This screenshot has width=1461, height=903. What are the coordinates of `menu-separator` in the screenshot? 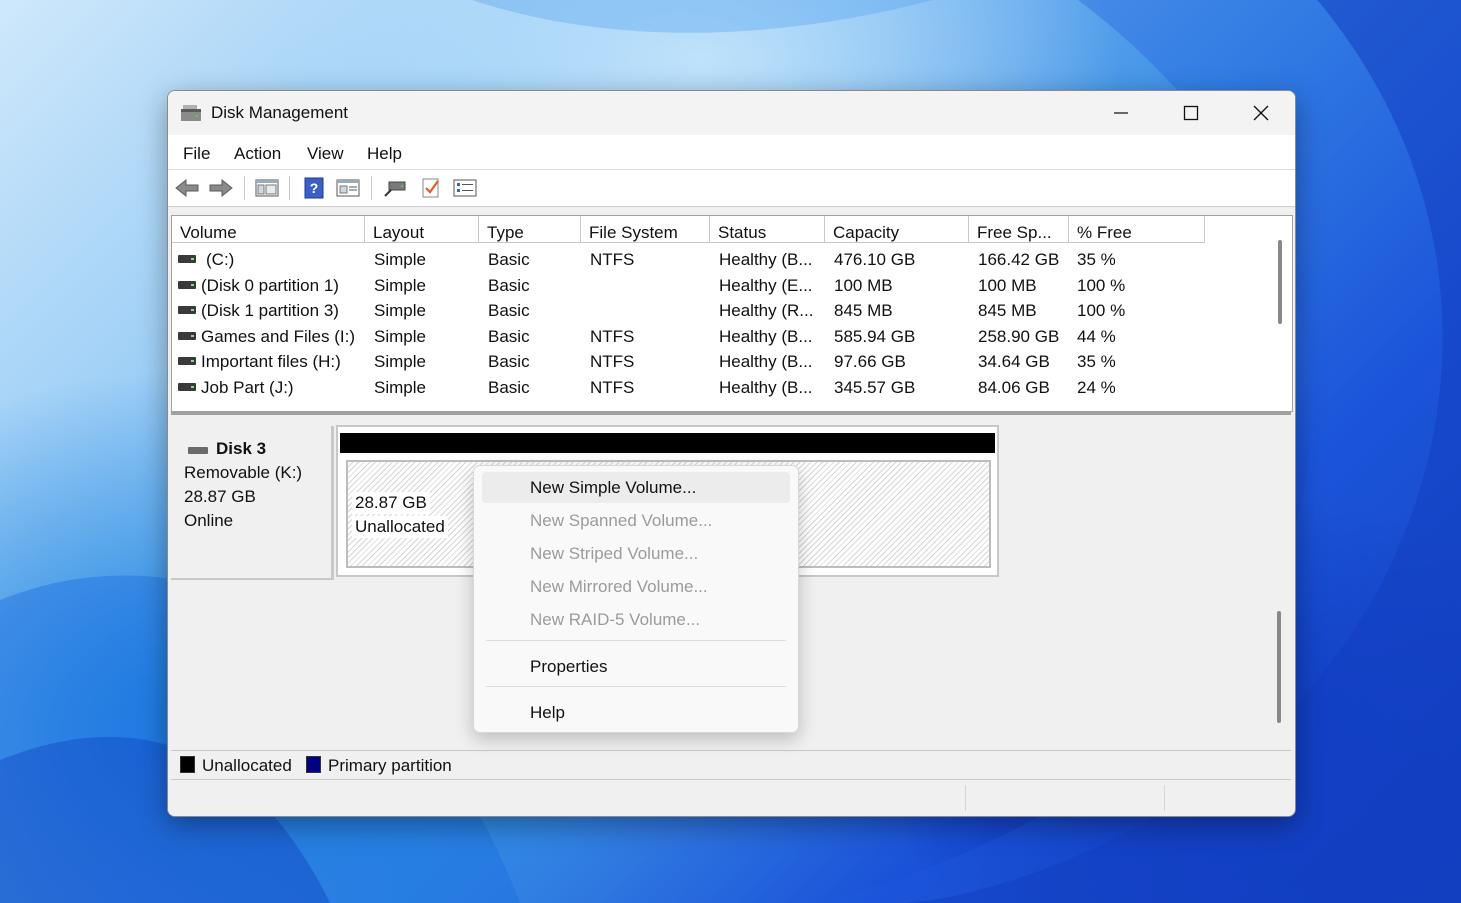 It's located at (636, 640).